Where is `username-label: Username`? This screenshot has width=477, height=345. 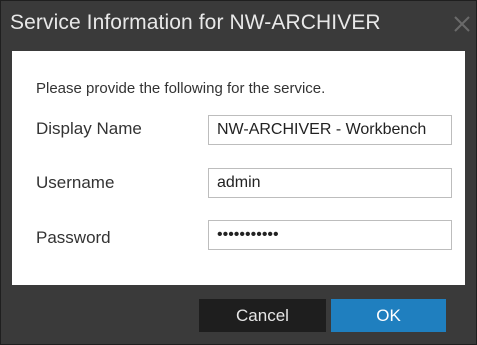 username-label: Username is located at coordinates (75, 182).